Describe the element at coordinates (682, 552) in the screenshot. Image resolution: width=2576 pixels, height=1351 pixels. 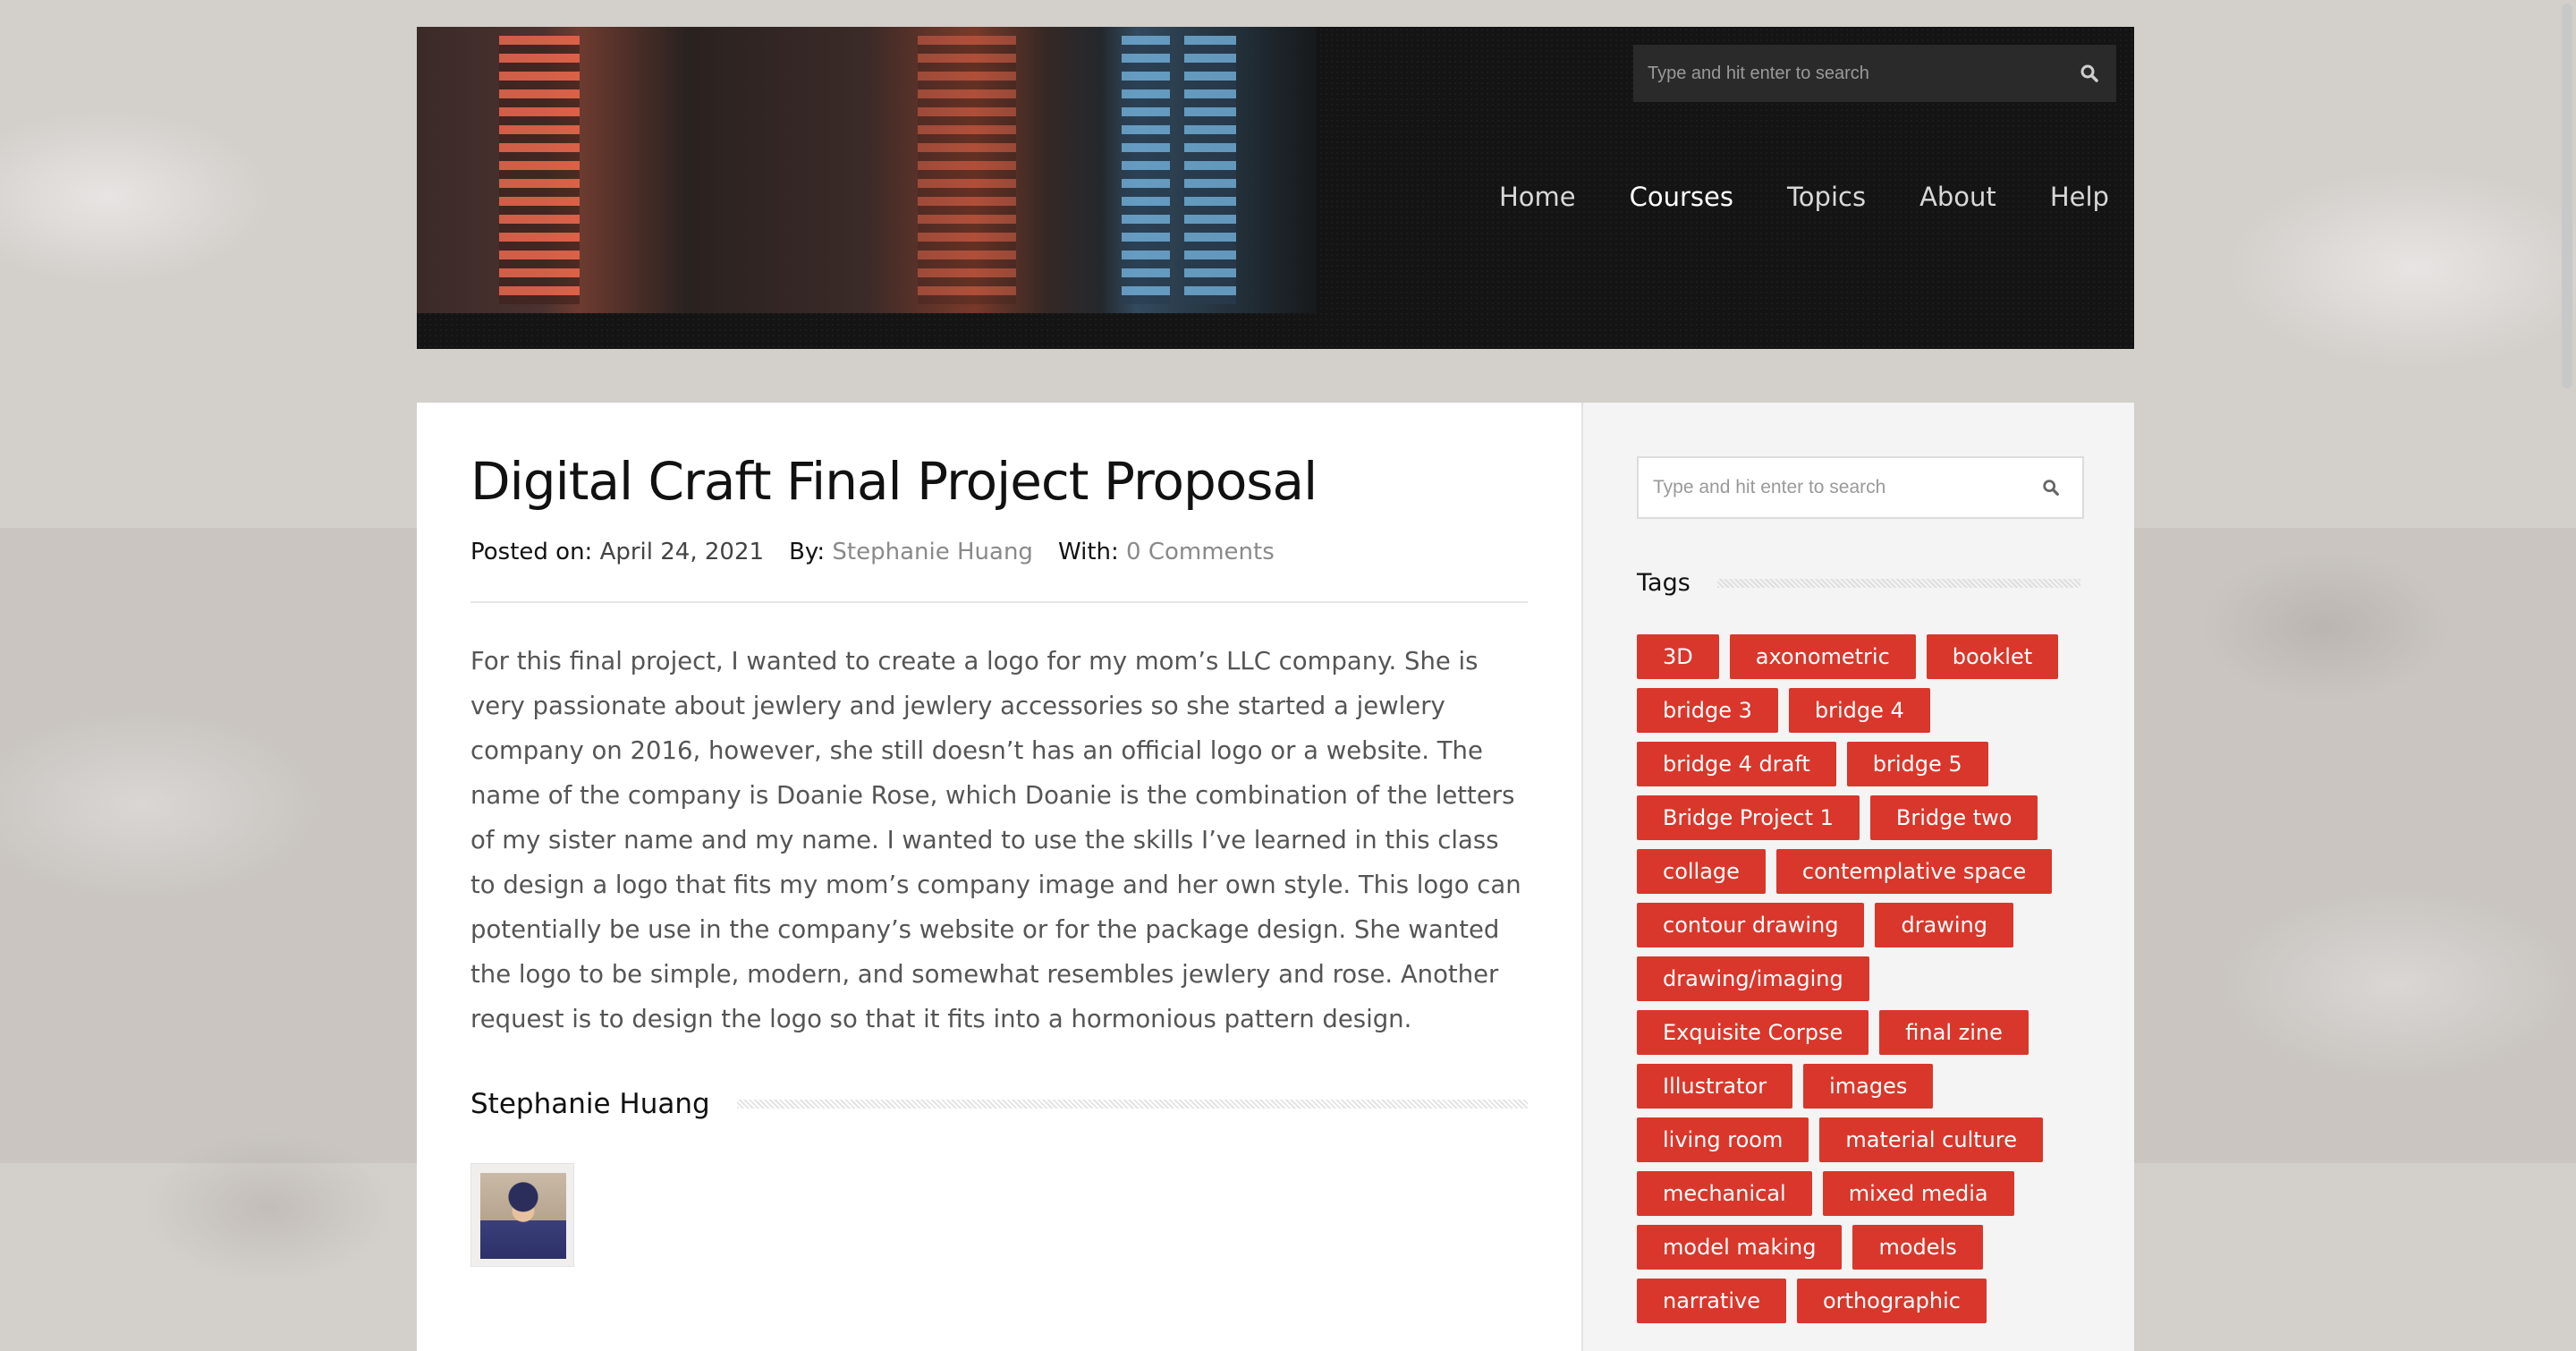
I see `posted-date: April 24, 2021` at that location.